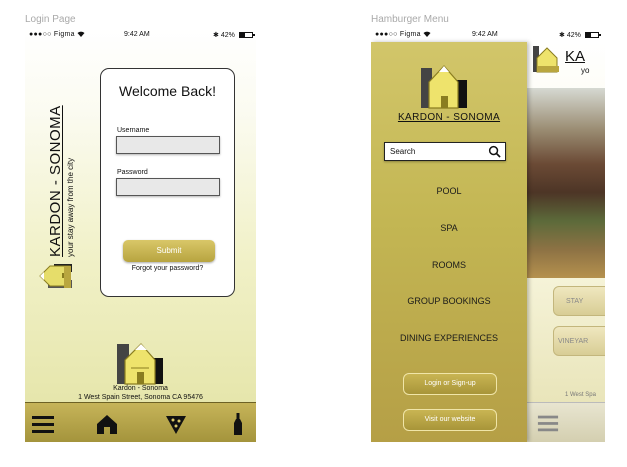 This screenshot has width=627, height=467. Describe the element at coordinates (133, 130) in the screenshot. I see `username-label: Username` at that location.